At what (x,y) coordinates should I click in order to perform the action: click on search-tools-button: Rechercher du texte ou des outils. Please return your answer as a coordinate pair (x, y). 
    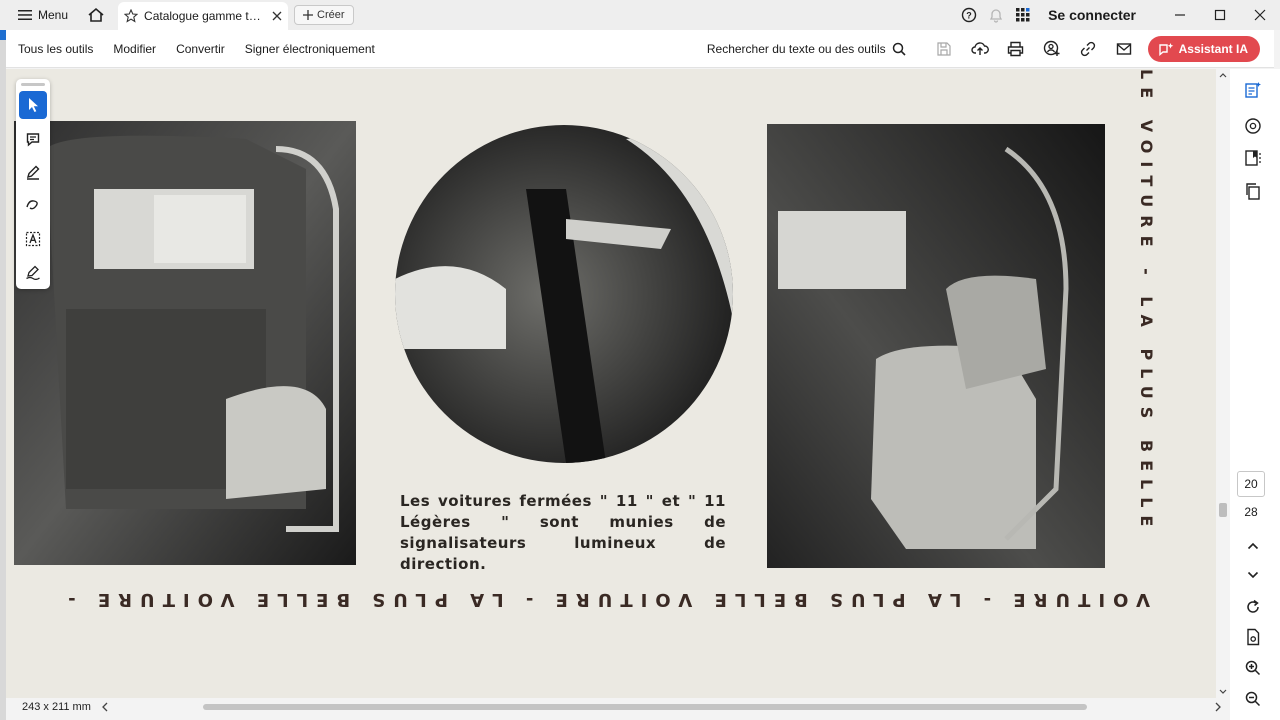
    Looking at the image, I should click on (816, 49).